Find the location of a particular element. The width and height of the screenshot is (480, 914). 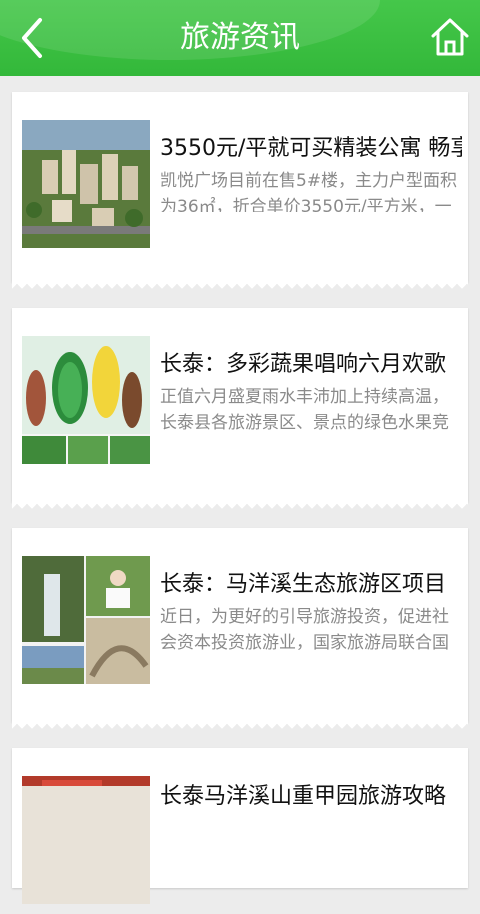

header-bar: 旅游资讯 is located at coordinates (240, 38).